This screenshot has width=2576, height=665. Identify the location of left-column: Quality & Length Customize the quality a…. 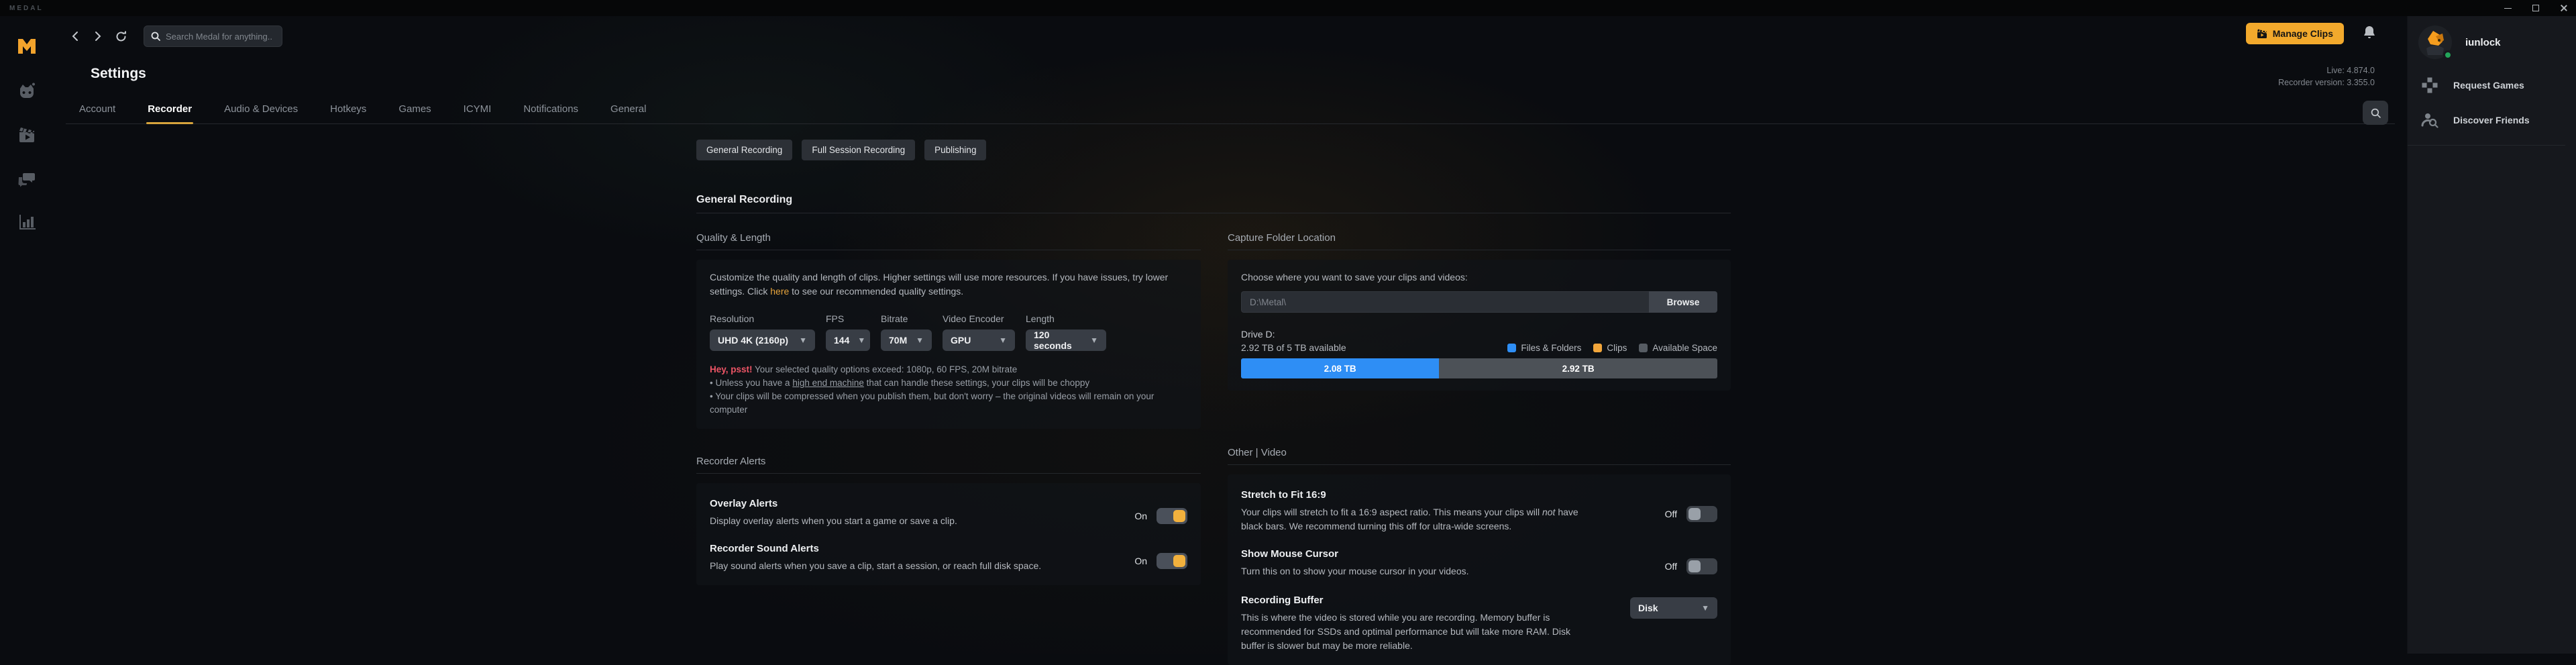
(948, 448).